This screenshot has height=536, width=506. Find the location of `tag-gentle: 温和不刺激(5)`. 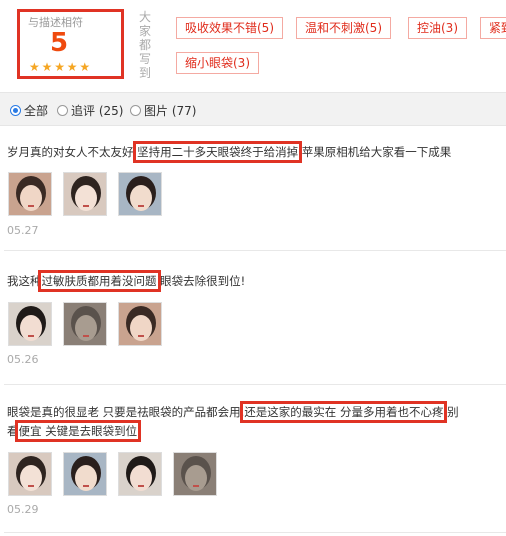

tag-gentle: 温和不刺激(5) is located at coordinates (343, 28).